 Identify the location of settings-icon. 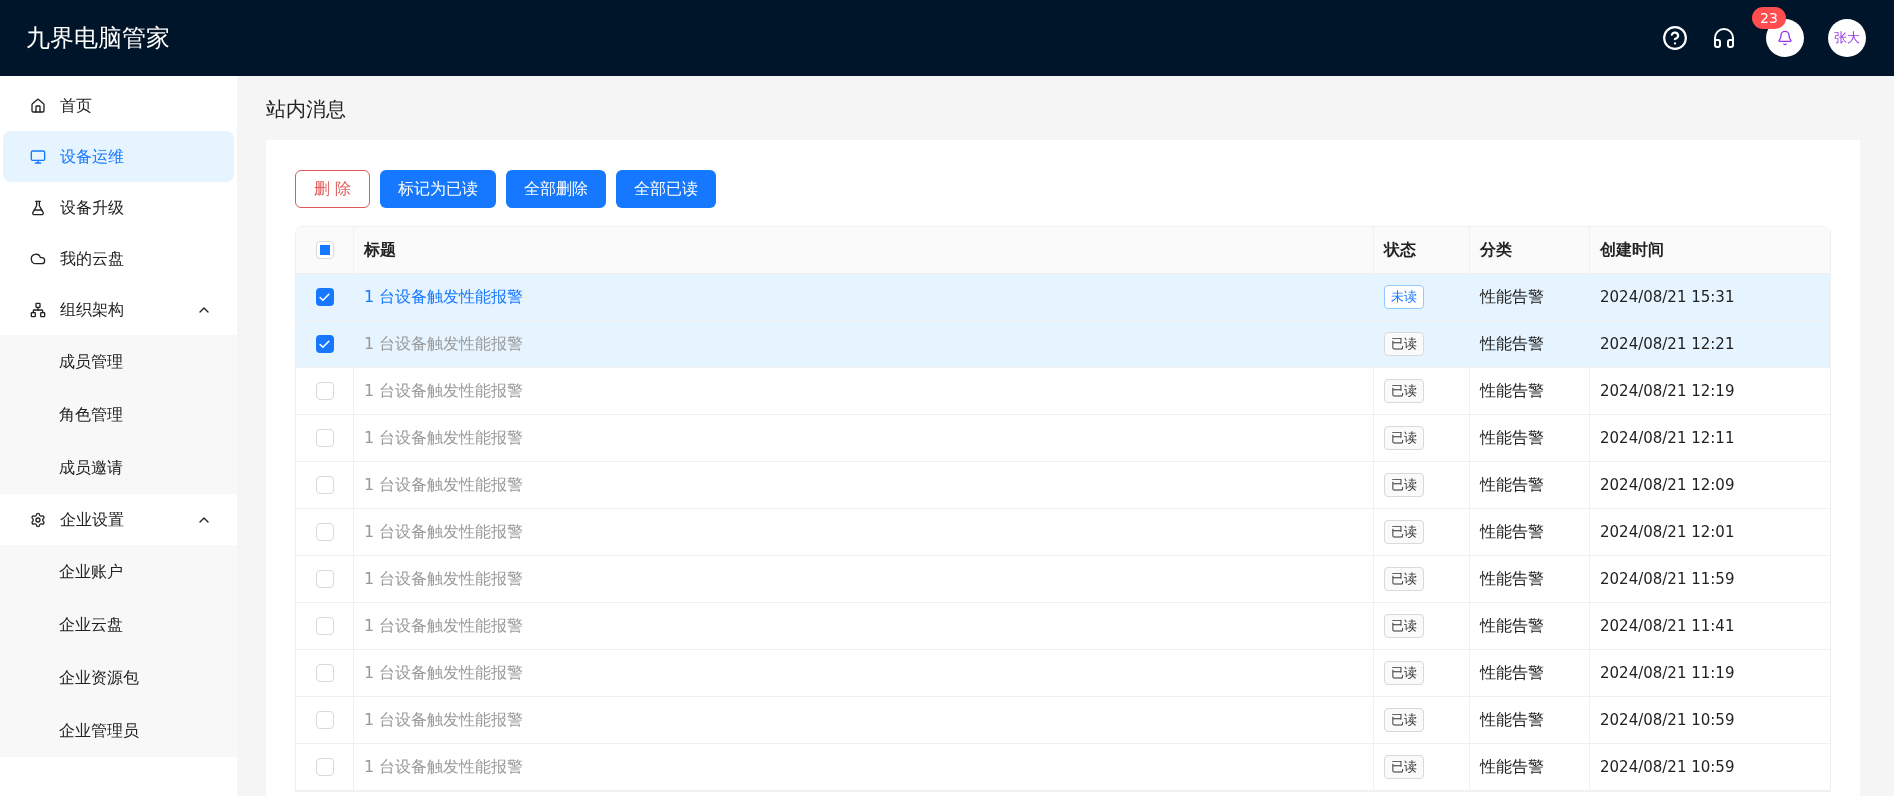
(38, 519).